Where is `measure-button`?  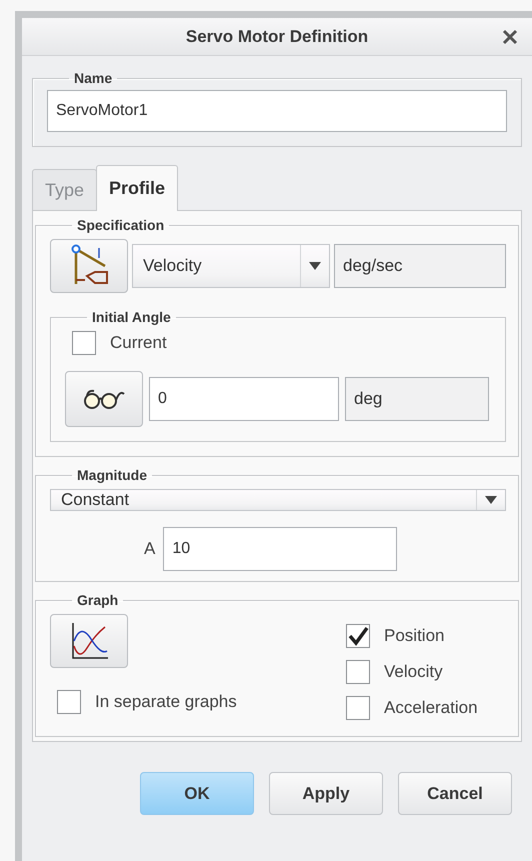
measure-button is located at coordinates (104, 399).